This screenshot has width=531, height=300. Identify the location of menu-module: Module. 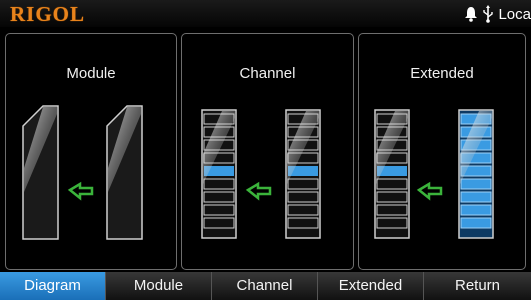
(159, 286).